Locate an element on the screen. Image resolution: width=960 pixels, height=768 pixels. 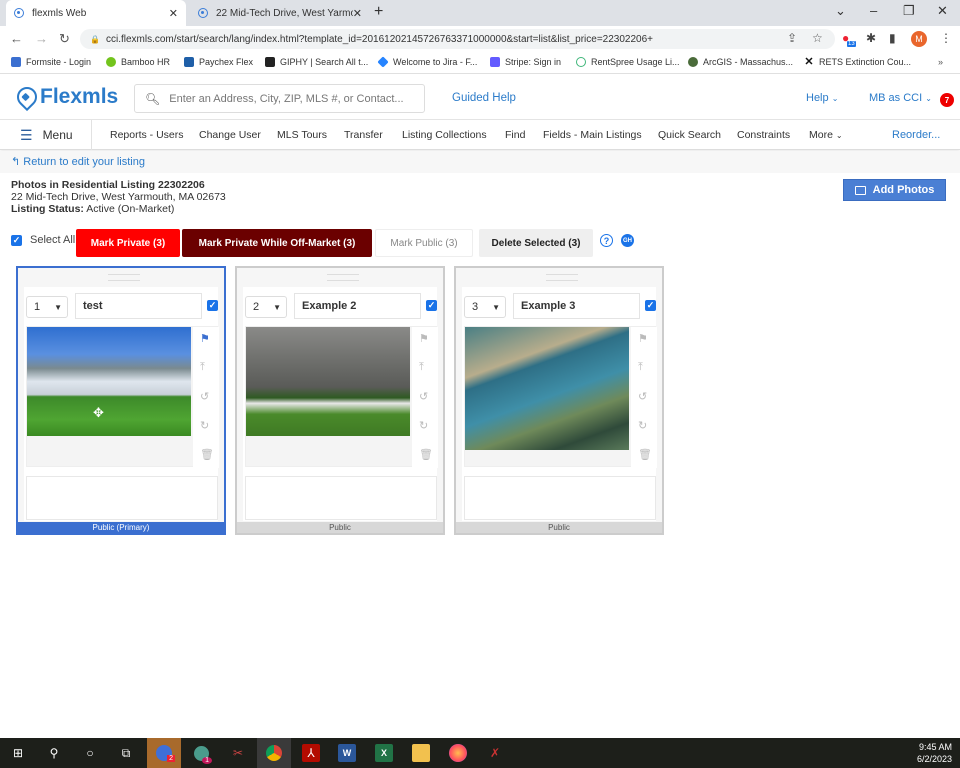
bookmark-bamboo: Bamboo HR is located at coordinates (138, 62).